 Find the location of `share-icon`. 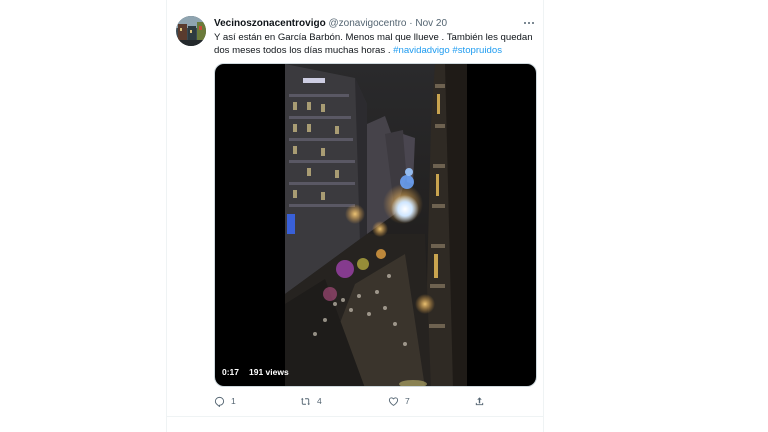

share-icon is located at coordinates (479, 400).